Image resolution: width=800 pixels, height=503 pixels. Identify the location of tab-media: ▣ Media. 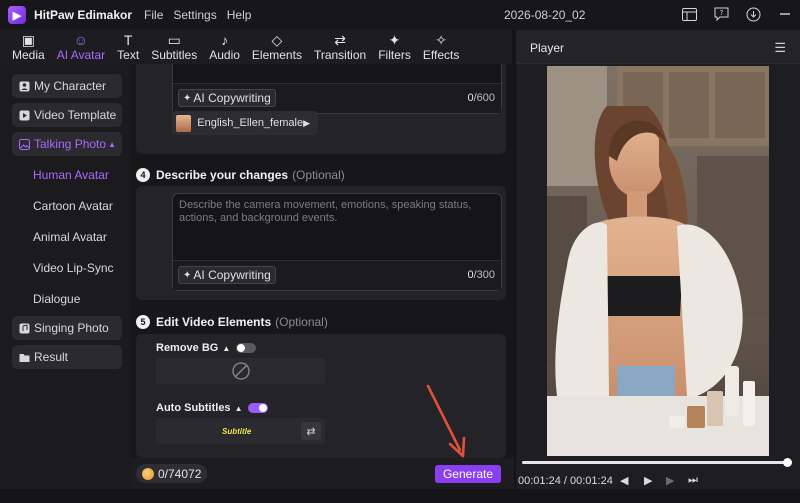
(28, 47).